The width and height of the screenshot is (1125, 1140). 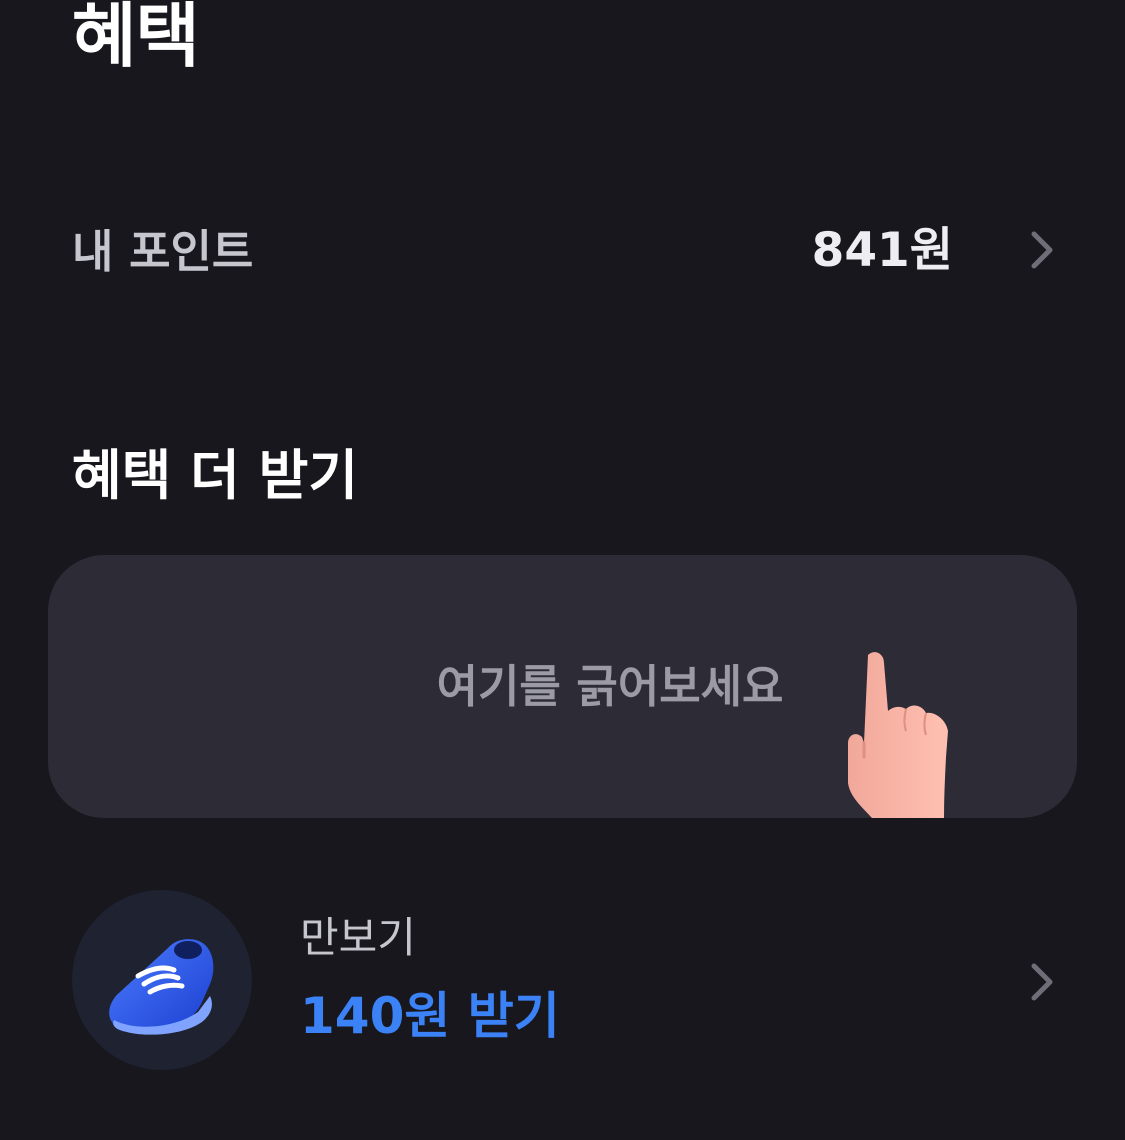 What do you see at coordinates (358, 937) in the screenshot?
I see `pedometer-title: 만보기` at bounding box center [358, 937].